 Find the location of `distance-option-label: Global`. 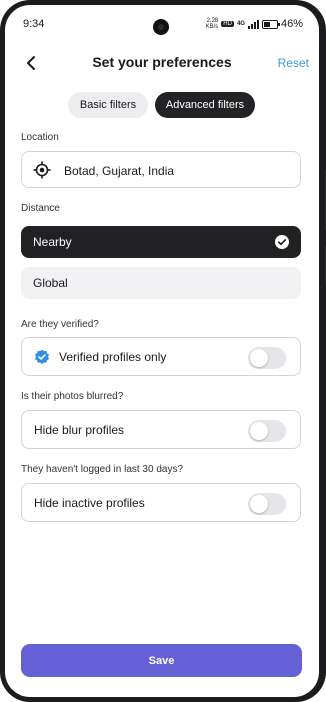

distance-option-label: Global is located at coordinates (50, 283).